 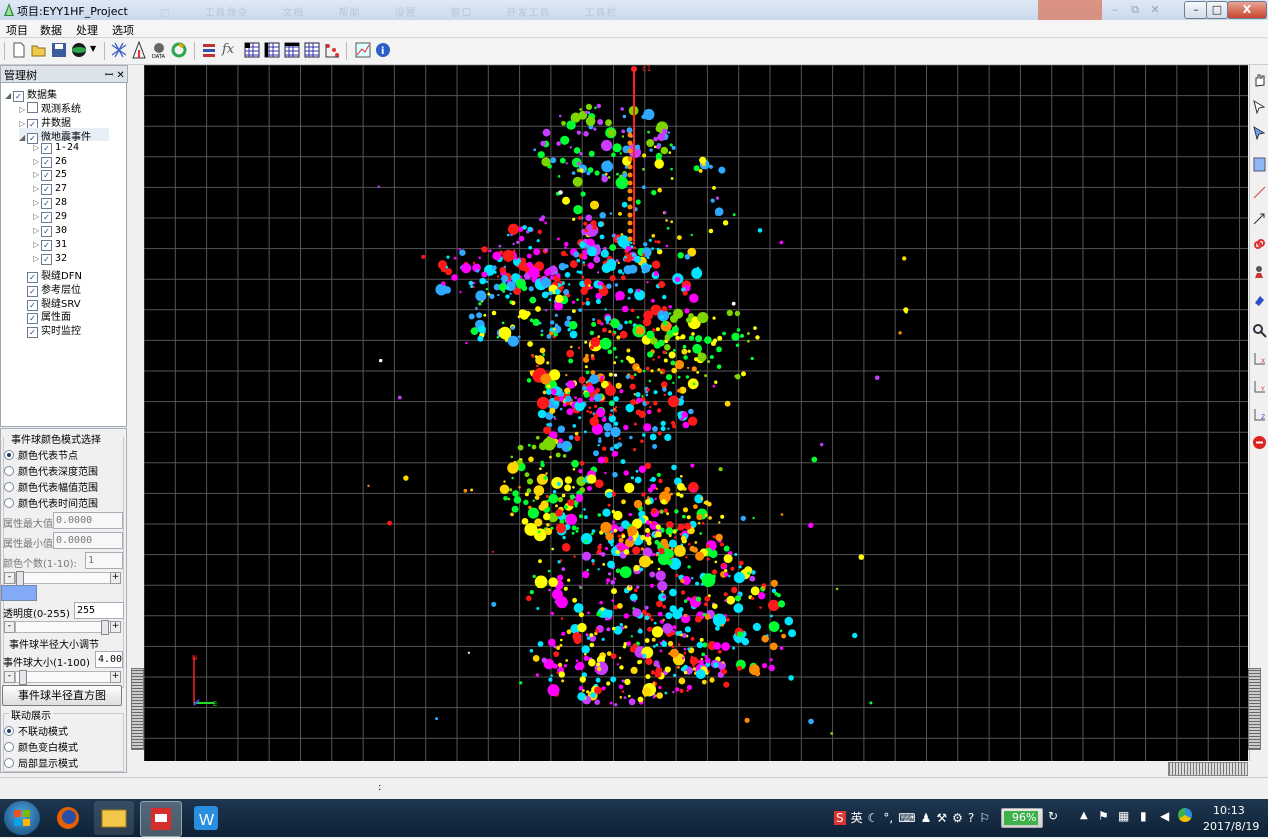 What do you see at coordinates (23, 109) in the screenshot?
I see `collapse-arrow-icon: ▷` at bounding box center [23, 109].